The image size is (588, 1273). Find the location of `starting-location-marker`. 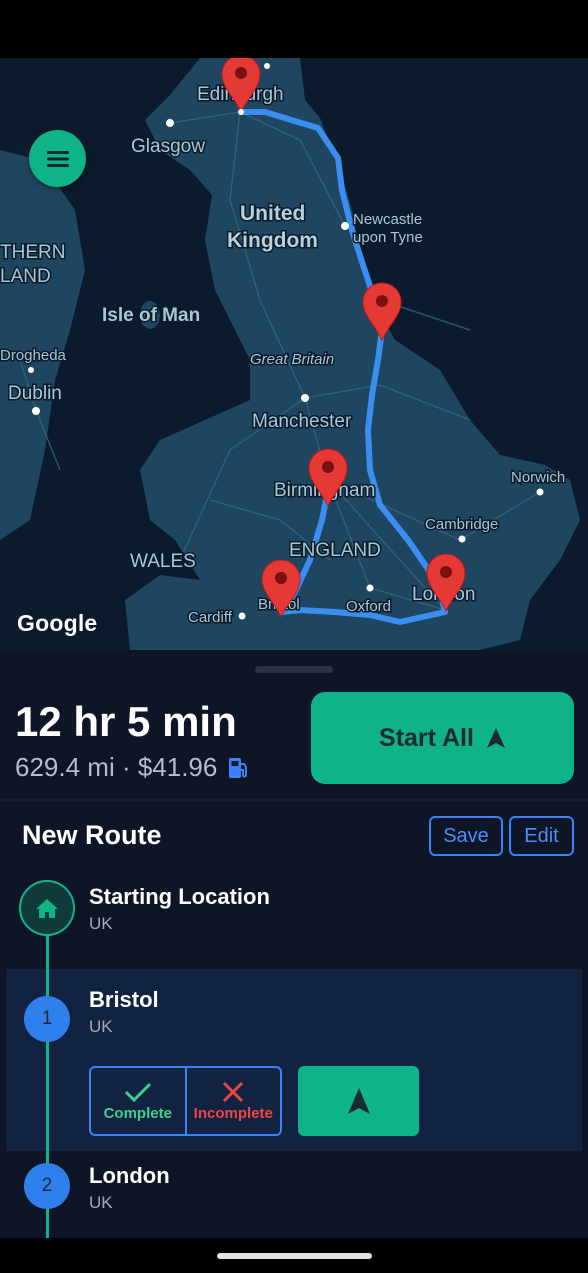

starting-location-marker is located at coordinates (47, 908).